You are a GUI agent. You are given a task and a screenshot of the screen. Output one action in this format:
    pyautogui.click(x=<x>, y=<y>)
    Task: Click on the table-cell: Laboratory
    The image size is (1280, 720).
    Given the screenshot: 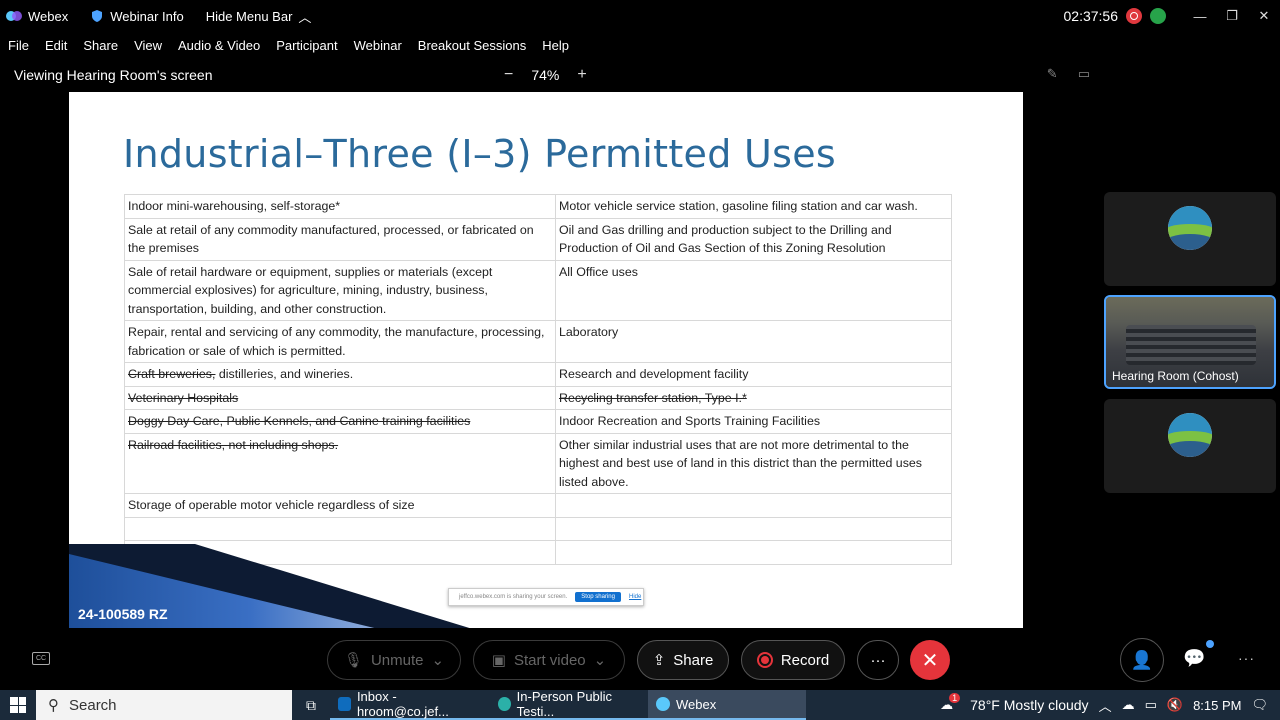 What is the action you would take?
    pyautogui.click(x=753, y=341)
    